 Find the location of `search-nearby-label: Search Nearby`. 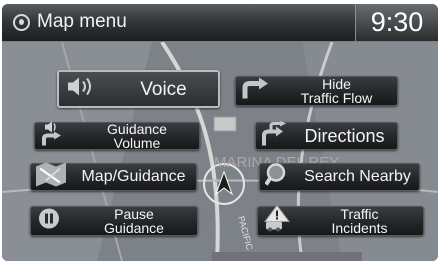

search-nearby-label: Search Nearby is located at coordinates (357, 176).